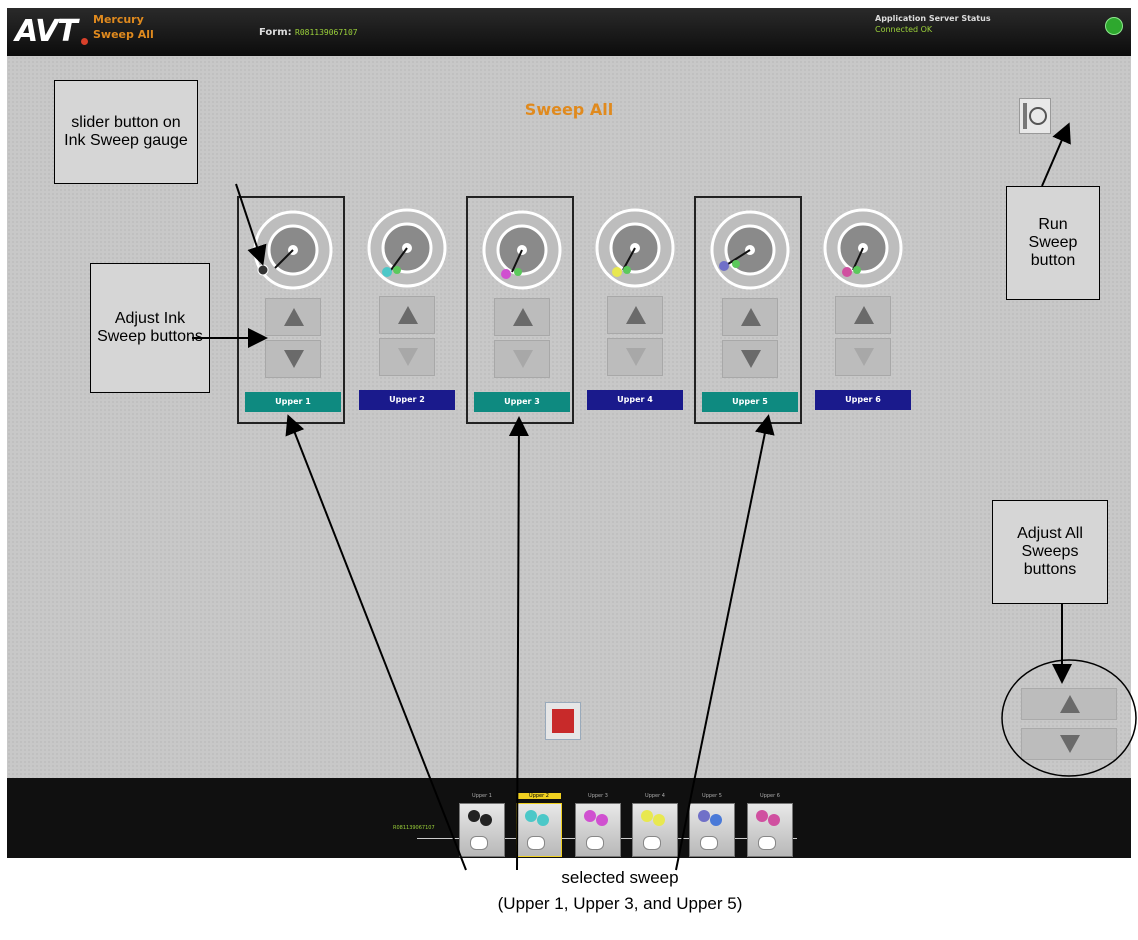 The width and height of the screenshot is (1138, 940). I want to click on avt-logo: AVT, so click(46, 31).